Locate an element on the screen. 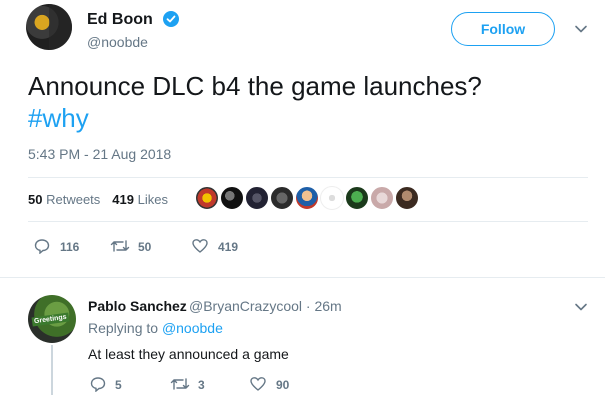 The height and width of the screenshot is (401, 605). author-avatar is located at coordinates (49, 27).